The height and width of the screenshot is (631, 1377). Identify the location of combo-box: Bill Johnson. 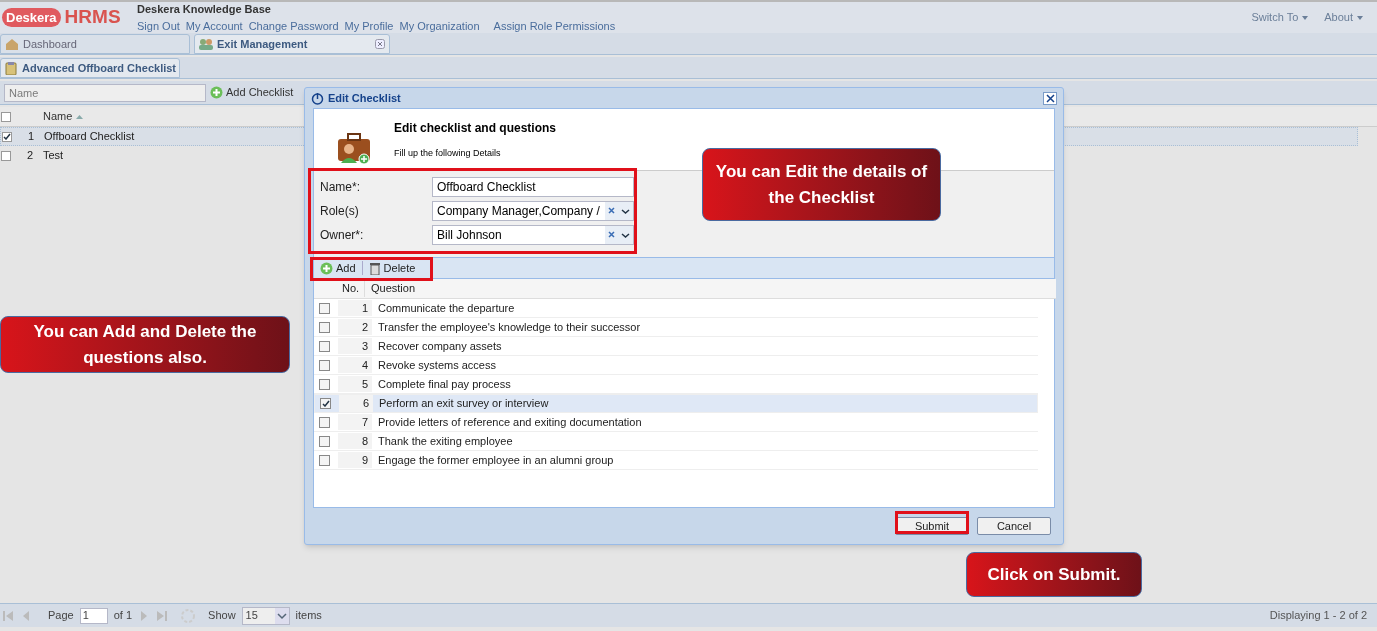
(533, 235).